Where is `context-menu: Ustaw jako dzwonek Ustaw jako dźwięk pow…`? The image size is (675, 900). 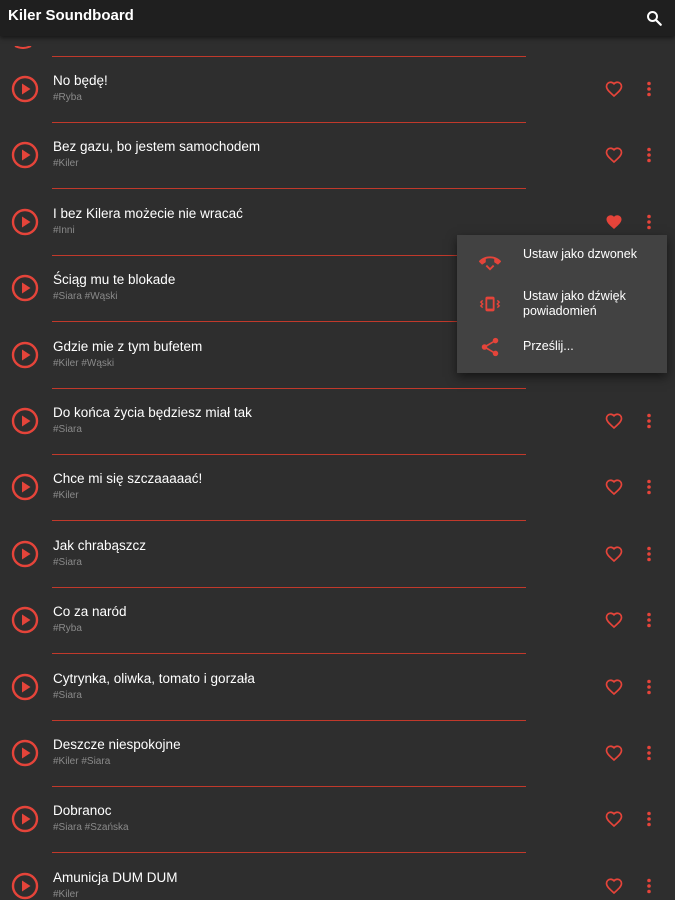 context-menu: Ustaw jako dzwonek Ustaw jako dźwięk pow… is located at coordinates (562, 304).